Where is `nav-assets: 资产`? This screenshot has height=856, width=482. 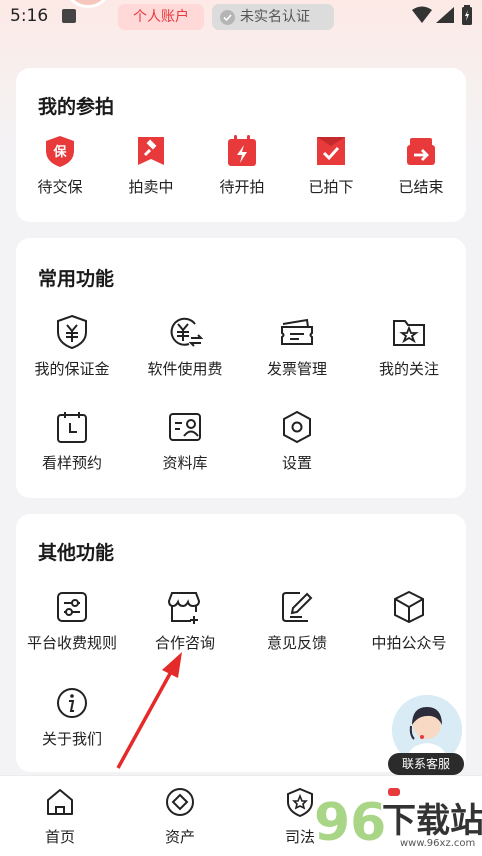
nav-assets: 资产 is located at coordinates (180, 816).